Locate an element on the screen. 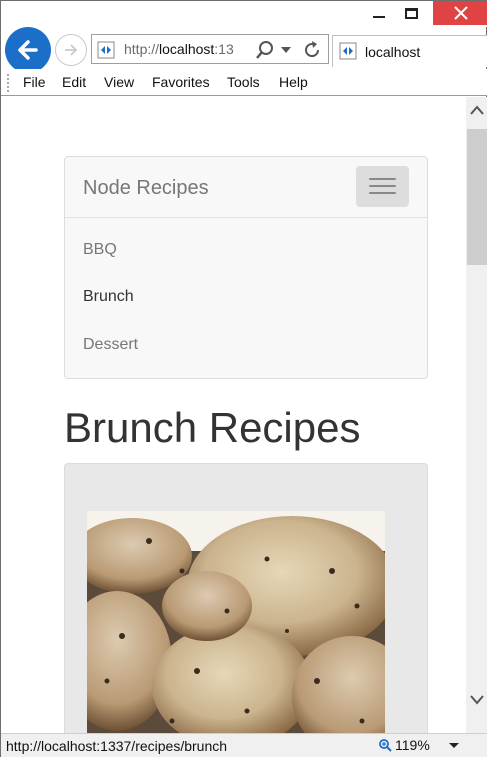 The image size is (487, 757). navbar-header: Node Recipes is located at coordinates (246, 187).